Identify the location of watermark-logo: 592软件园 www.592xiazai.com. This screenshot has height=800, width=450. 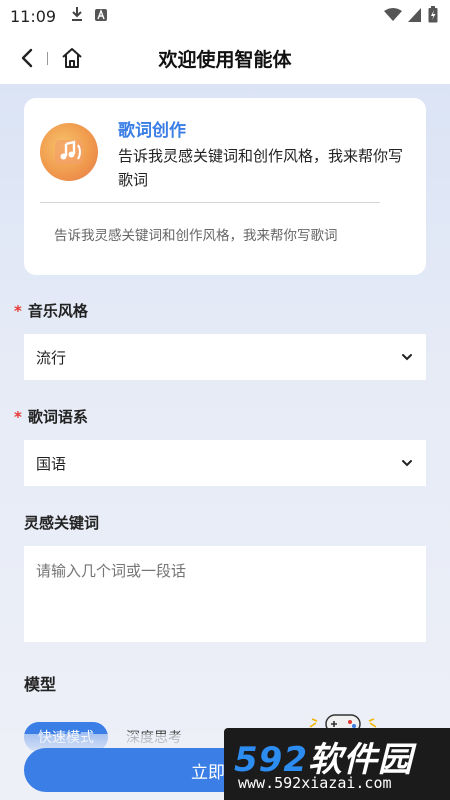
(337, 764).